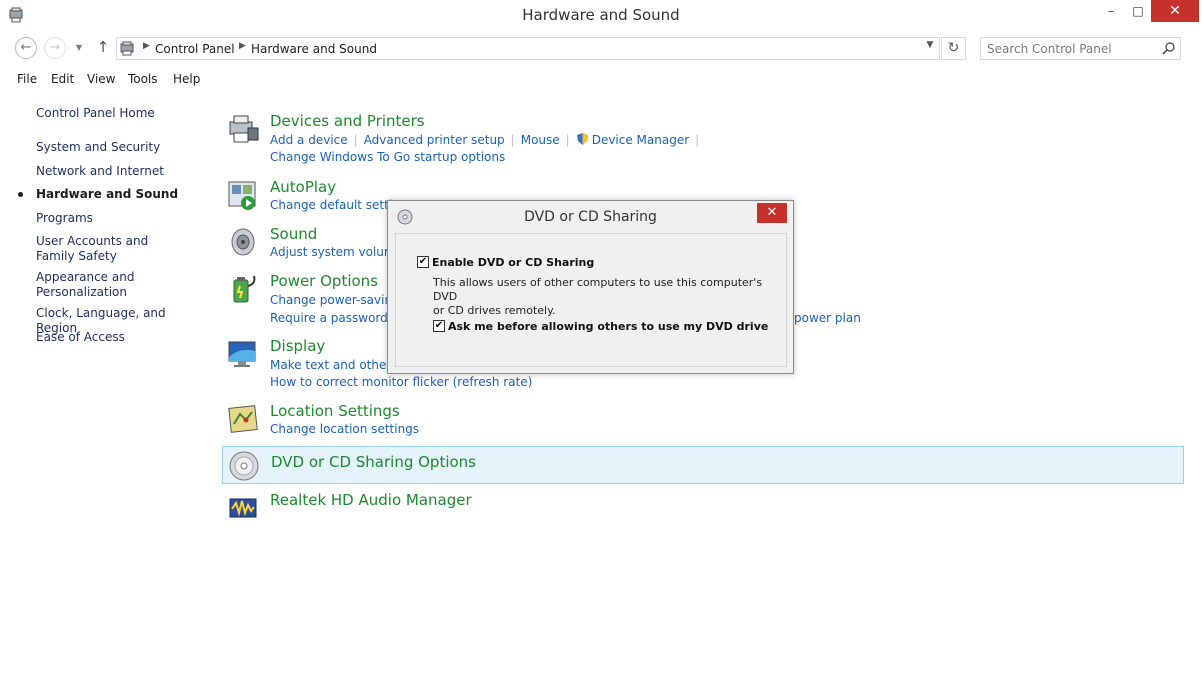 The width and height of the screenshot is (1202, 674). Describe the element at coordinates (244, 289) in the screenshot. I see `power-options-icon` at that location.